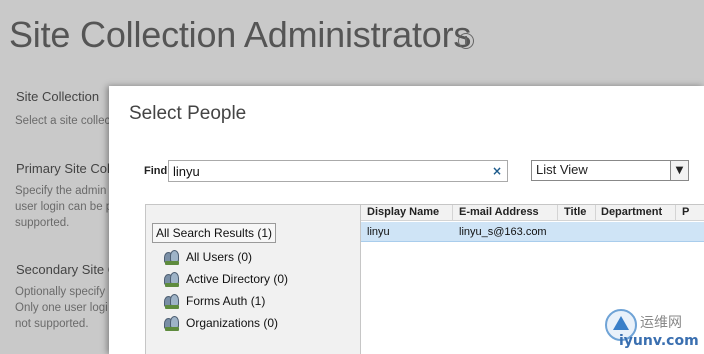 The height and width of the screenshot is (354, 704). I want to click on find-input, so click(338, 171).